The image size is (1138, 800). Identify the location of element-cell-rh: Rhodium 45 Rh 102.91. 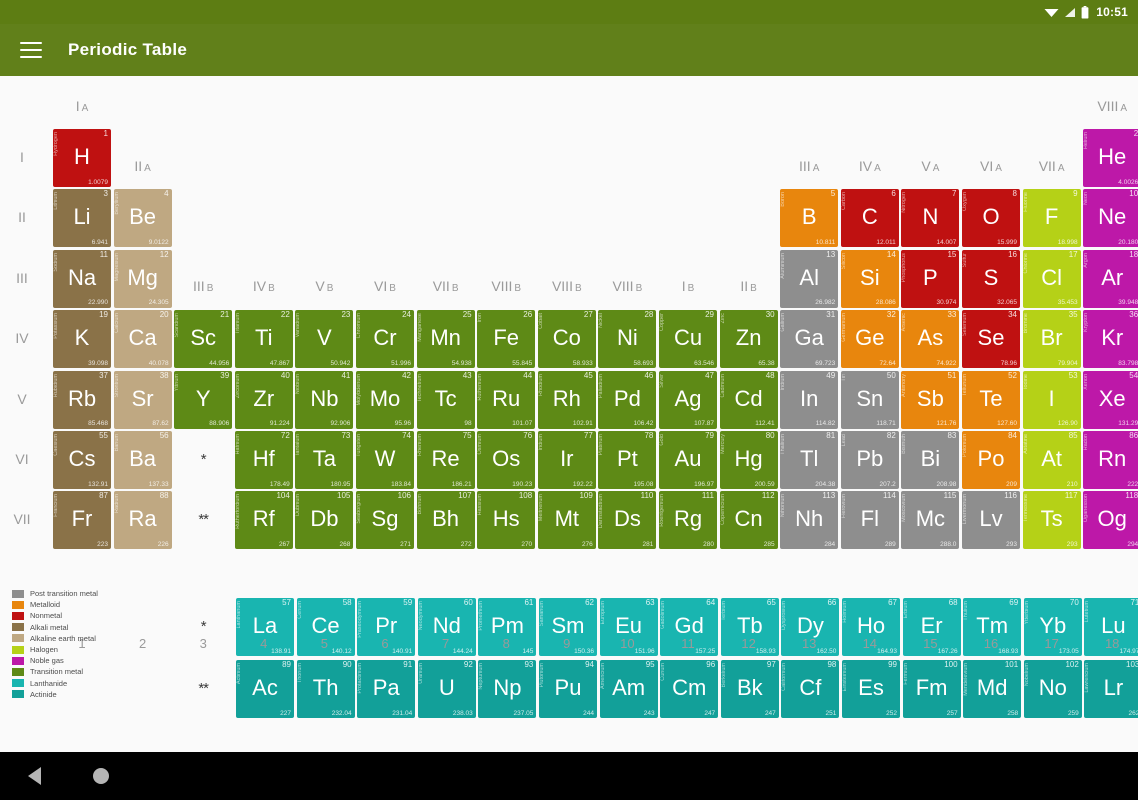
(566, 399).